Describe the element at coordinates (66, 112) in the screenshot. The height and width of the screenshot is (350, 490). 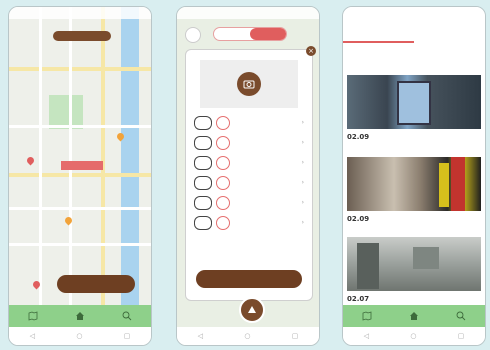
I see `park-area` at that location.